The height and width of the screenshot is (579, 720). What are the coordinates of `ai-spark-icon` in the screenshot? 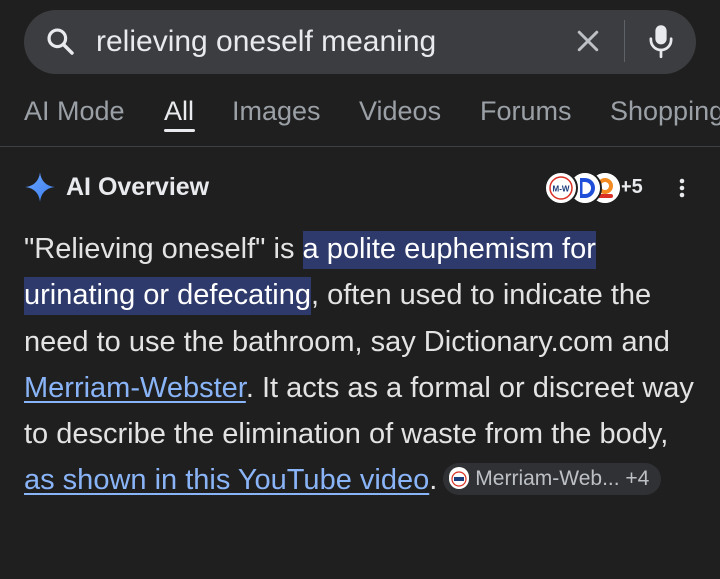 It's located at (40, 187).